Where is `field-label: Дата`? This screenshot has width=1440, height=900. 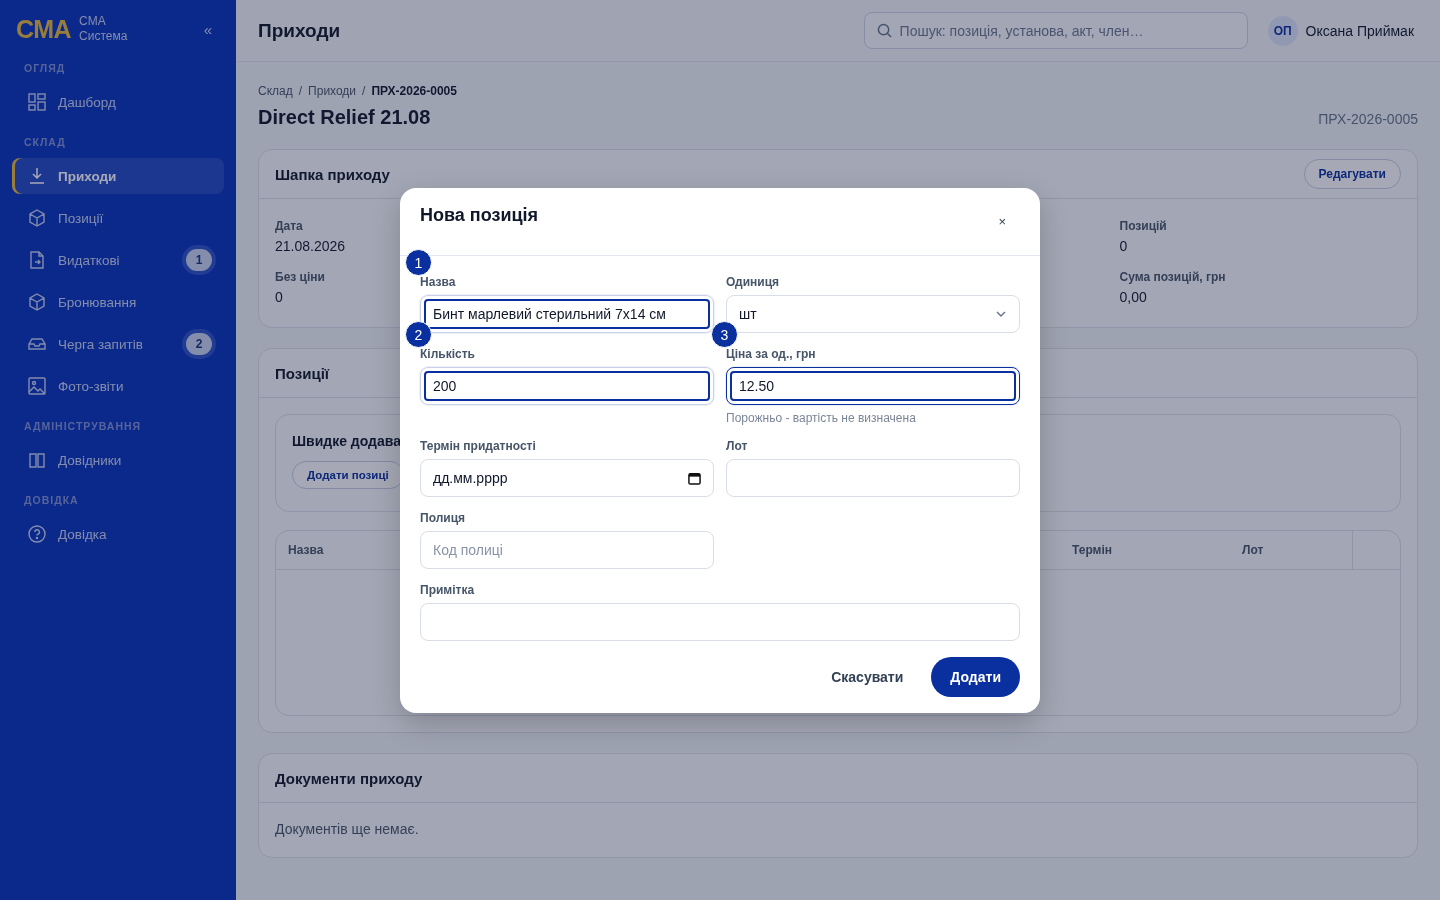 field-label: Дата is located at coordinates (289, 226).